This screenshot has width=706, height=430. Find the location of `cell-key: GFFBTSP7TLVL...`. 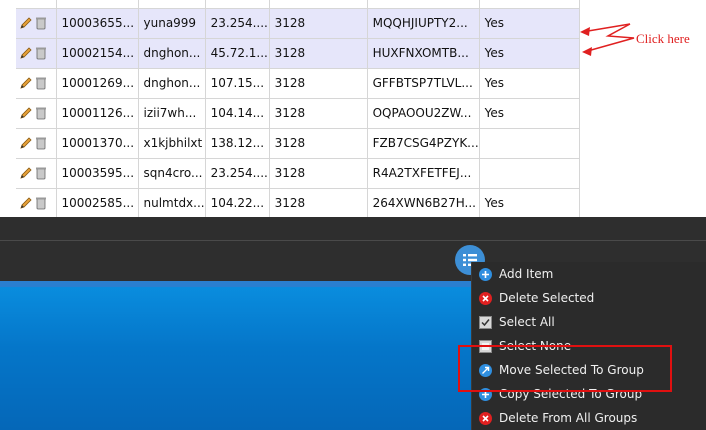

cell-key: GFFBTSP7TLVL... is located at coordinates (423, 83).